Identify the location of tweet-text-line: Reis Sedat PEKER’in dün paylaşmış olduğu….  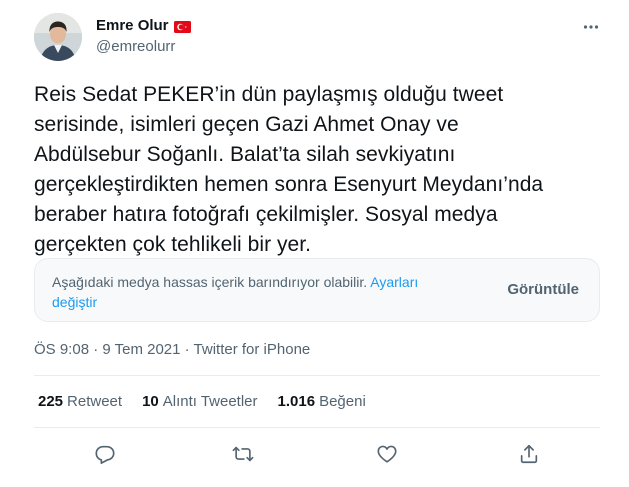
(269, 94).